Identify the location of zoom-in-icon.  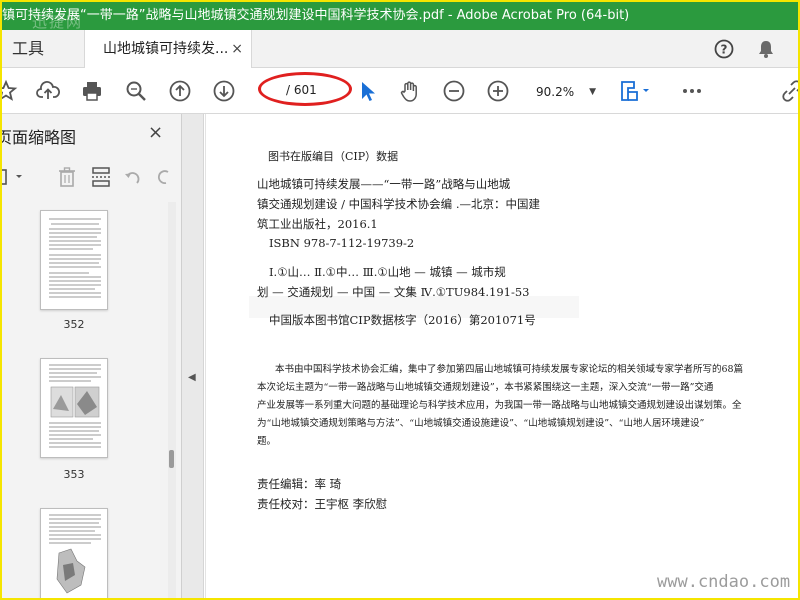
(498, 91).